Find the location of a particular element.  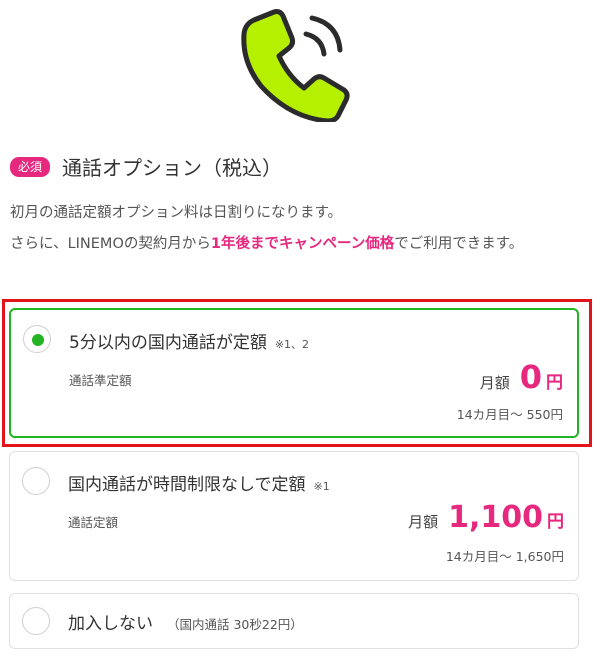

price-after: 14カ月目〜 1,650円 is located at coordinates (504, 556).